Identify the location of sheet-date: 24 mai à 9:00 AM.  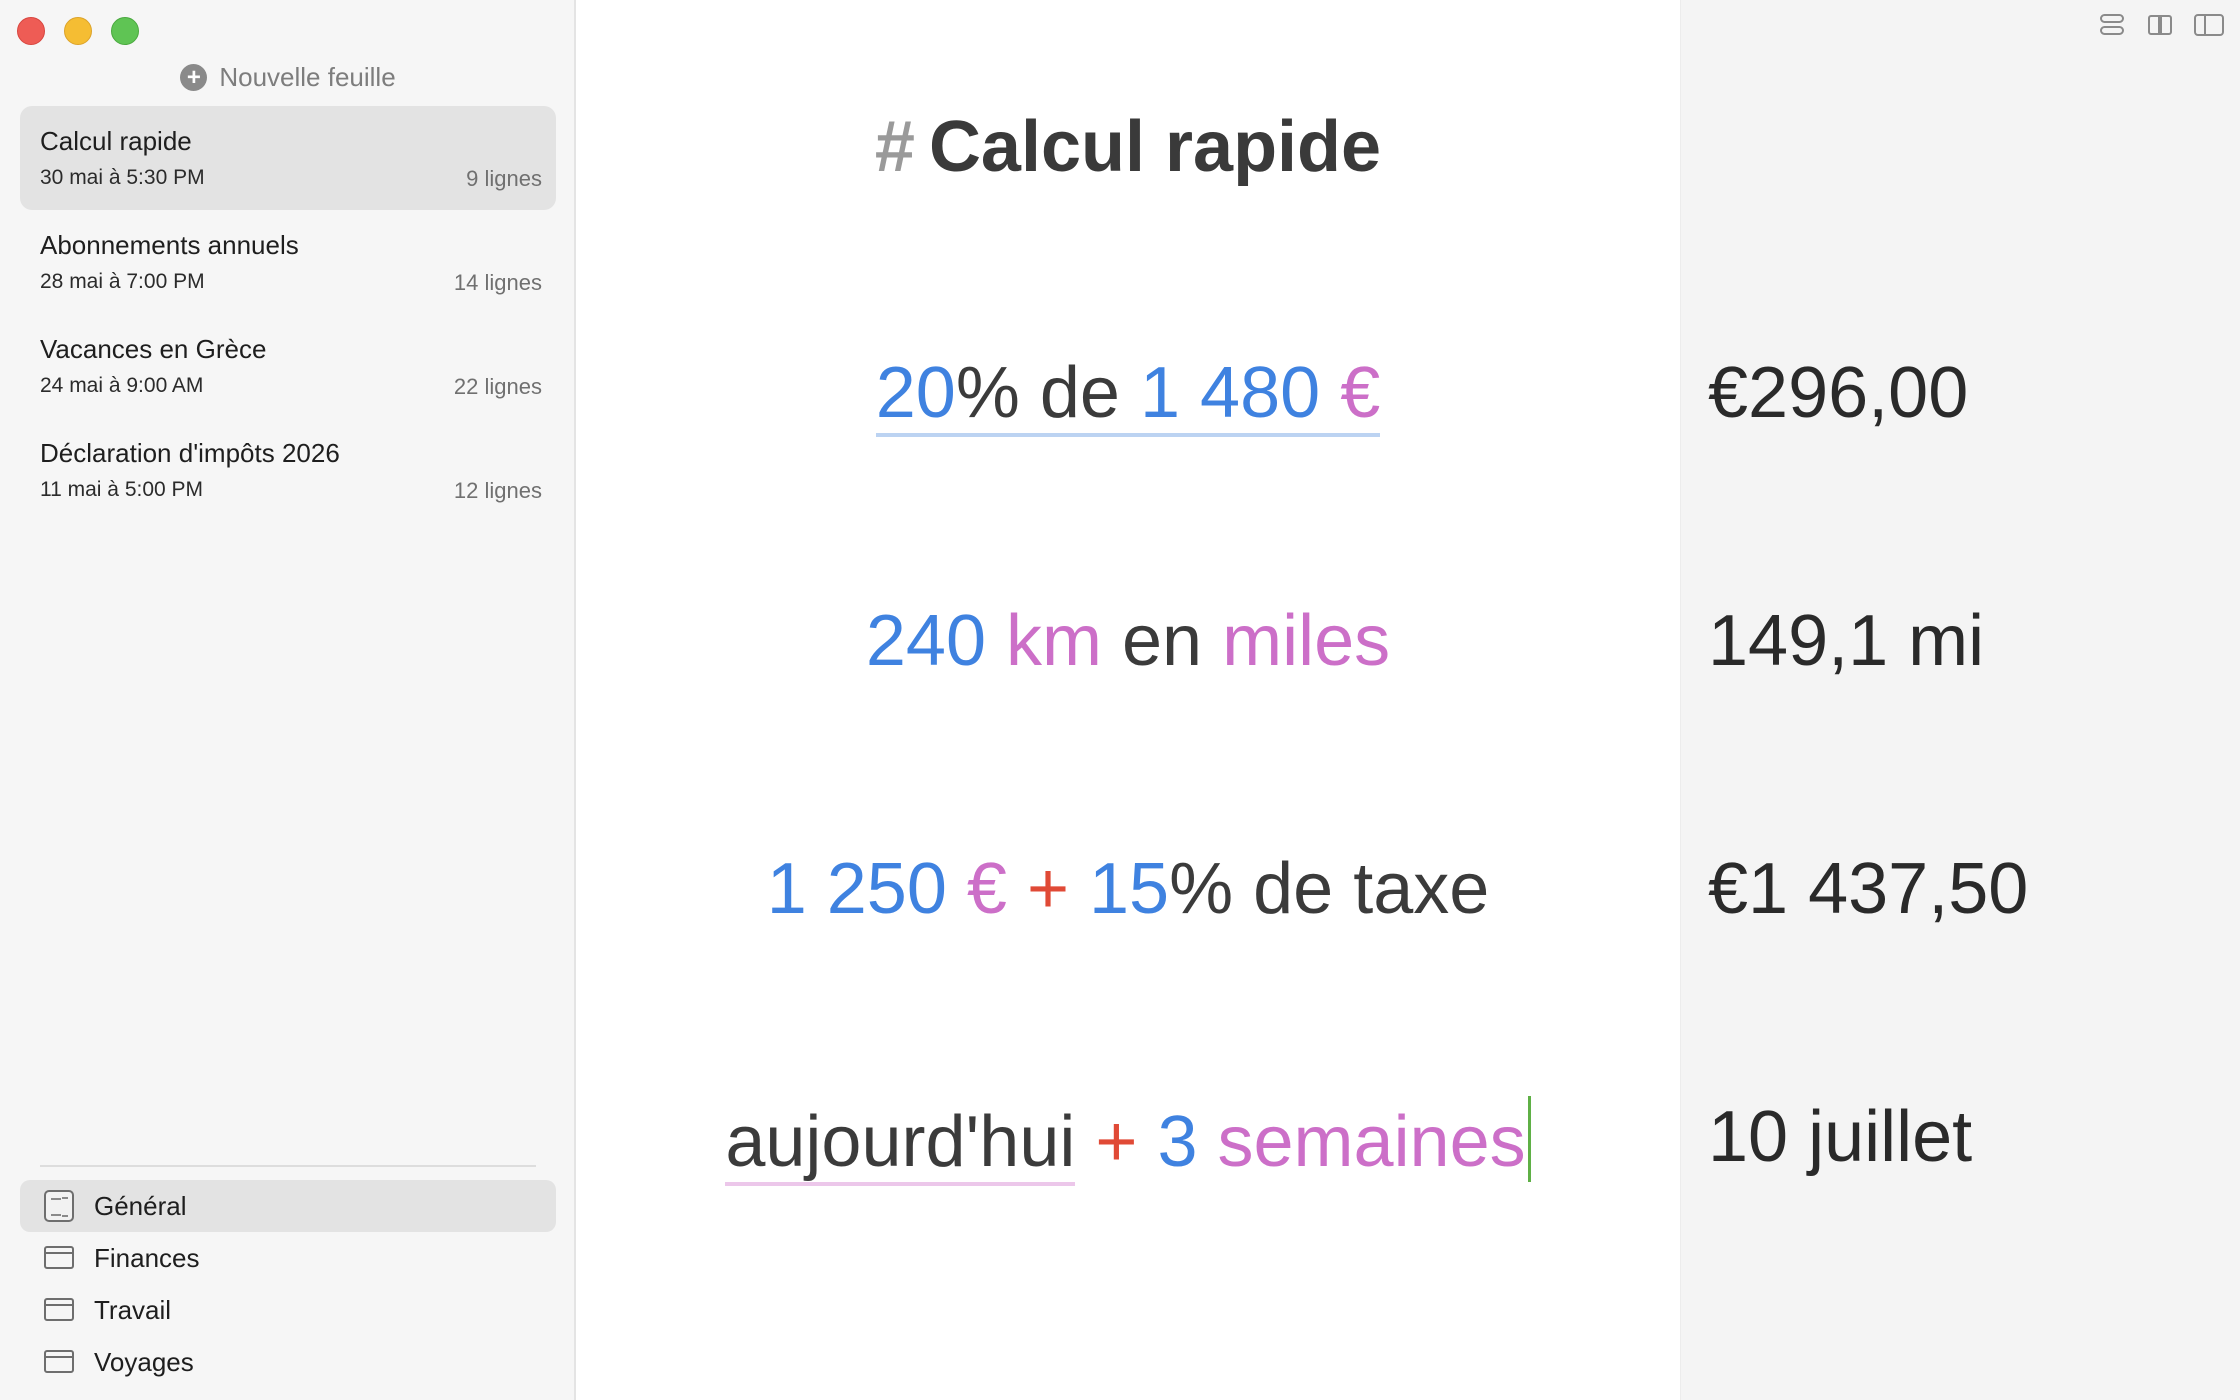
(122, 385).